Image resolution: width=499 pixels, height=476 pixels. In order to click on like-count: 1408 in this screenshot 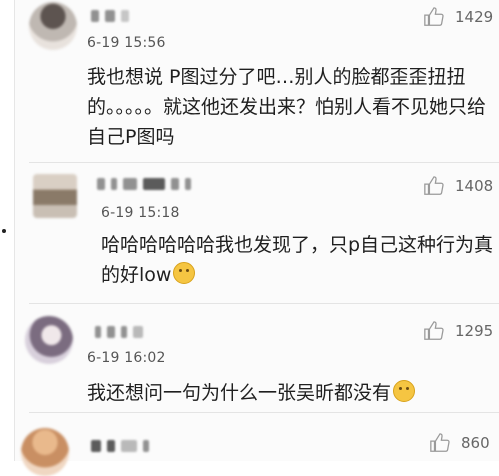, I will do `click(474, 186)`.